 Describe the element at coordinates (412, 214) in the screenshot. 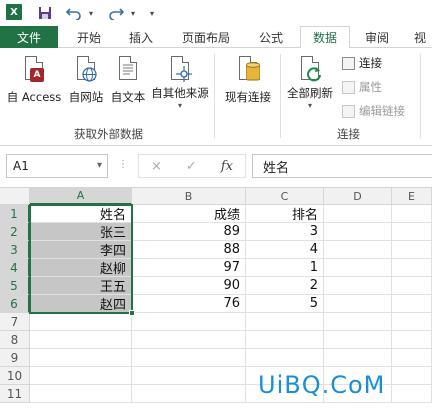

I see `cell-e1` at that location.